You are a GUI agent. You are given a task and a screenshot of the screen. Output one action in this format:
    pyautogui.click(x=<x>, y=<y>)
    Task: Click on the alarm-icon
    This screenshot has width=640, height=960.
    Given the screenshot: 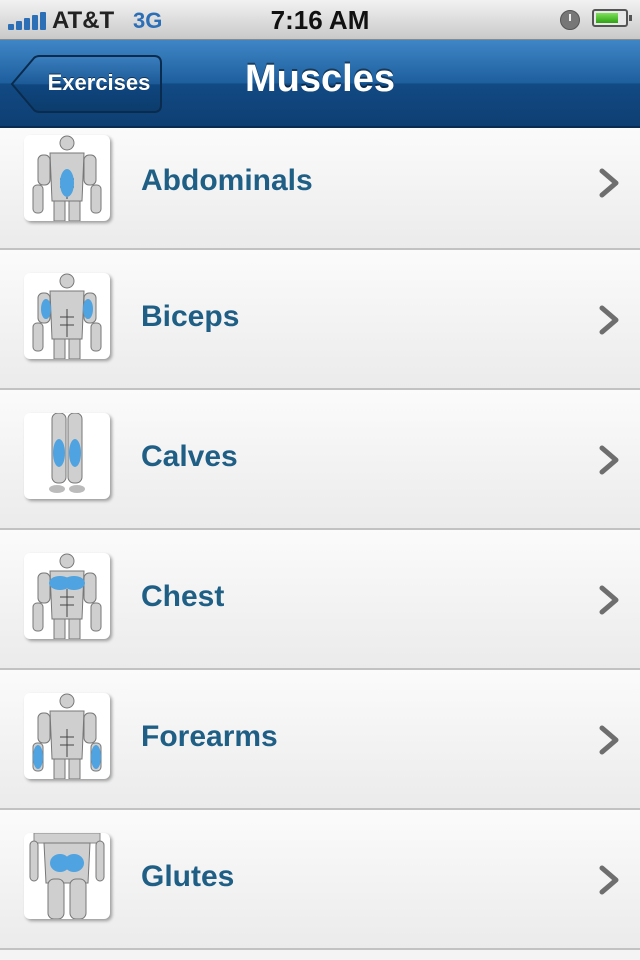 What is the action you would take?
    pyautogui.click(x=570, y=20)
    